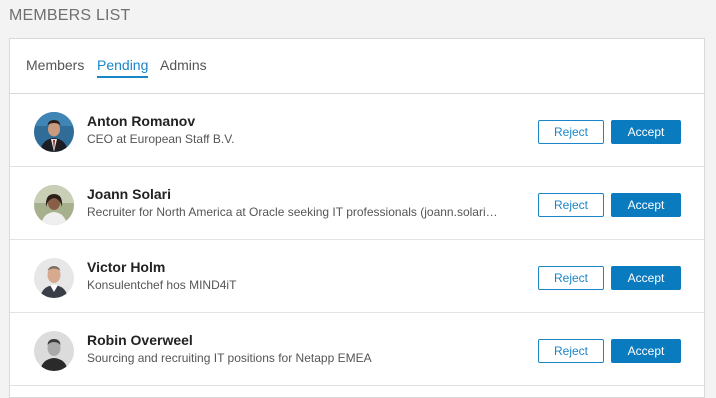 Image resolution: width=716 pixels, height=398 pixels. What do you see at coordinates (183, 66) in the screenshot?
I see `tab-admins: Admins` at bounding box center [183, 66].